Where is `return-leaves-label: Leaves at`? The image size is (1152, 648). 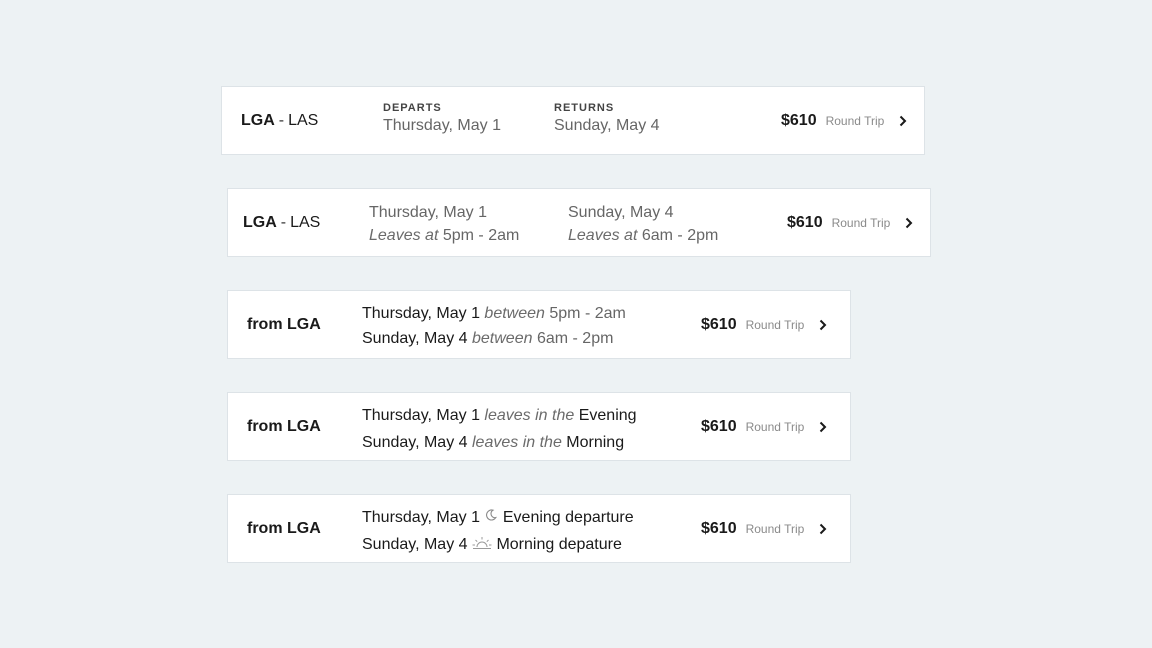
return-leaves-label: Leaves at is located at coordinates (603, 235).